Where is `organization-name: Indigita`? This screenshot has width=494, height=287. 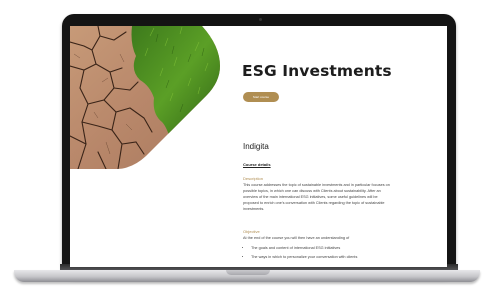
organization-name: Indigita is located at coordinates (256, 146).